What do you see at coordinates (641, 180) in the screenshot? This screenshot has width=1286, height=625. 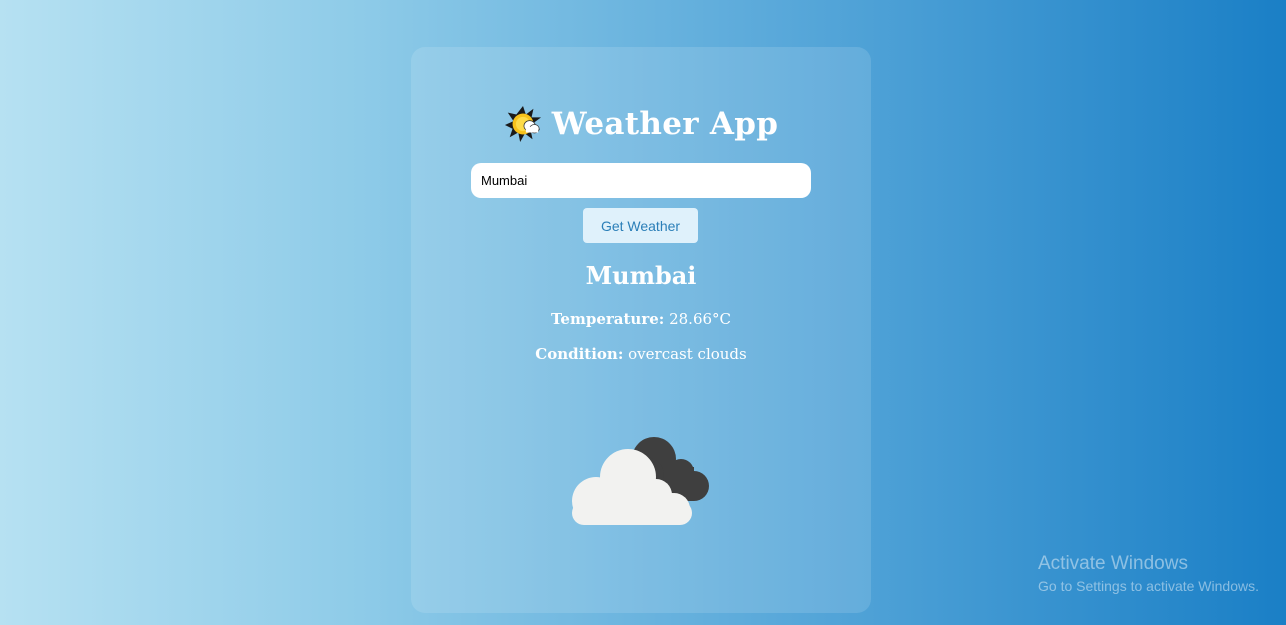 I see `city-search-input` at bounding box center [641, 180].